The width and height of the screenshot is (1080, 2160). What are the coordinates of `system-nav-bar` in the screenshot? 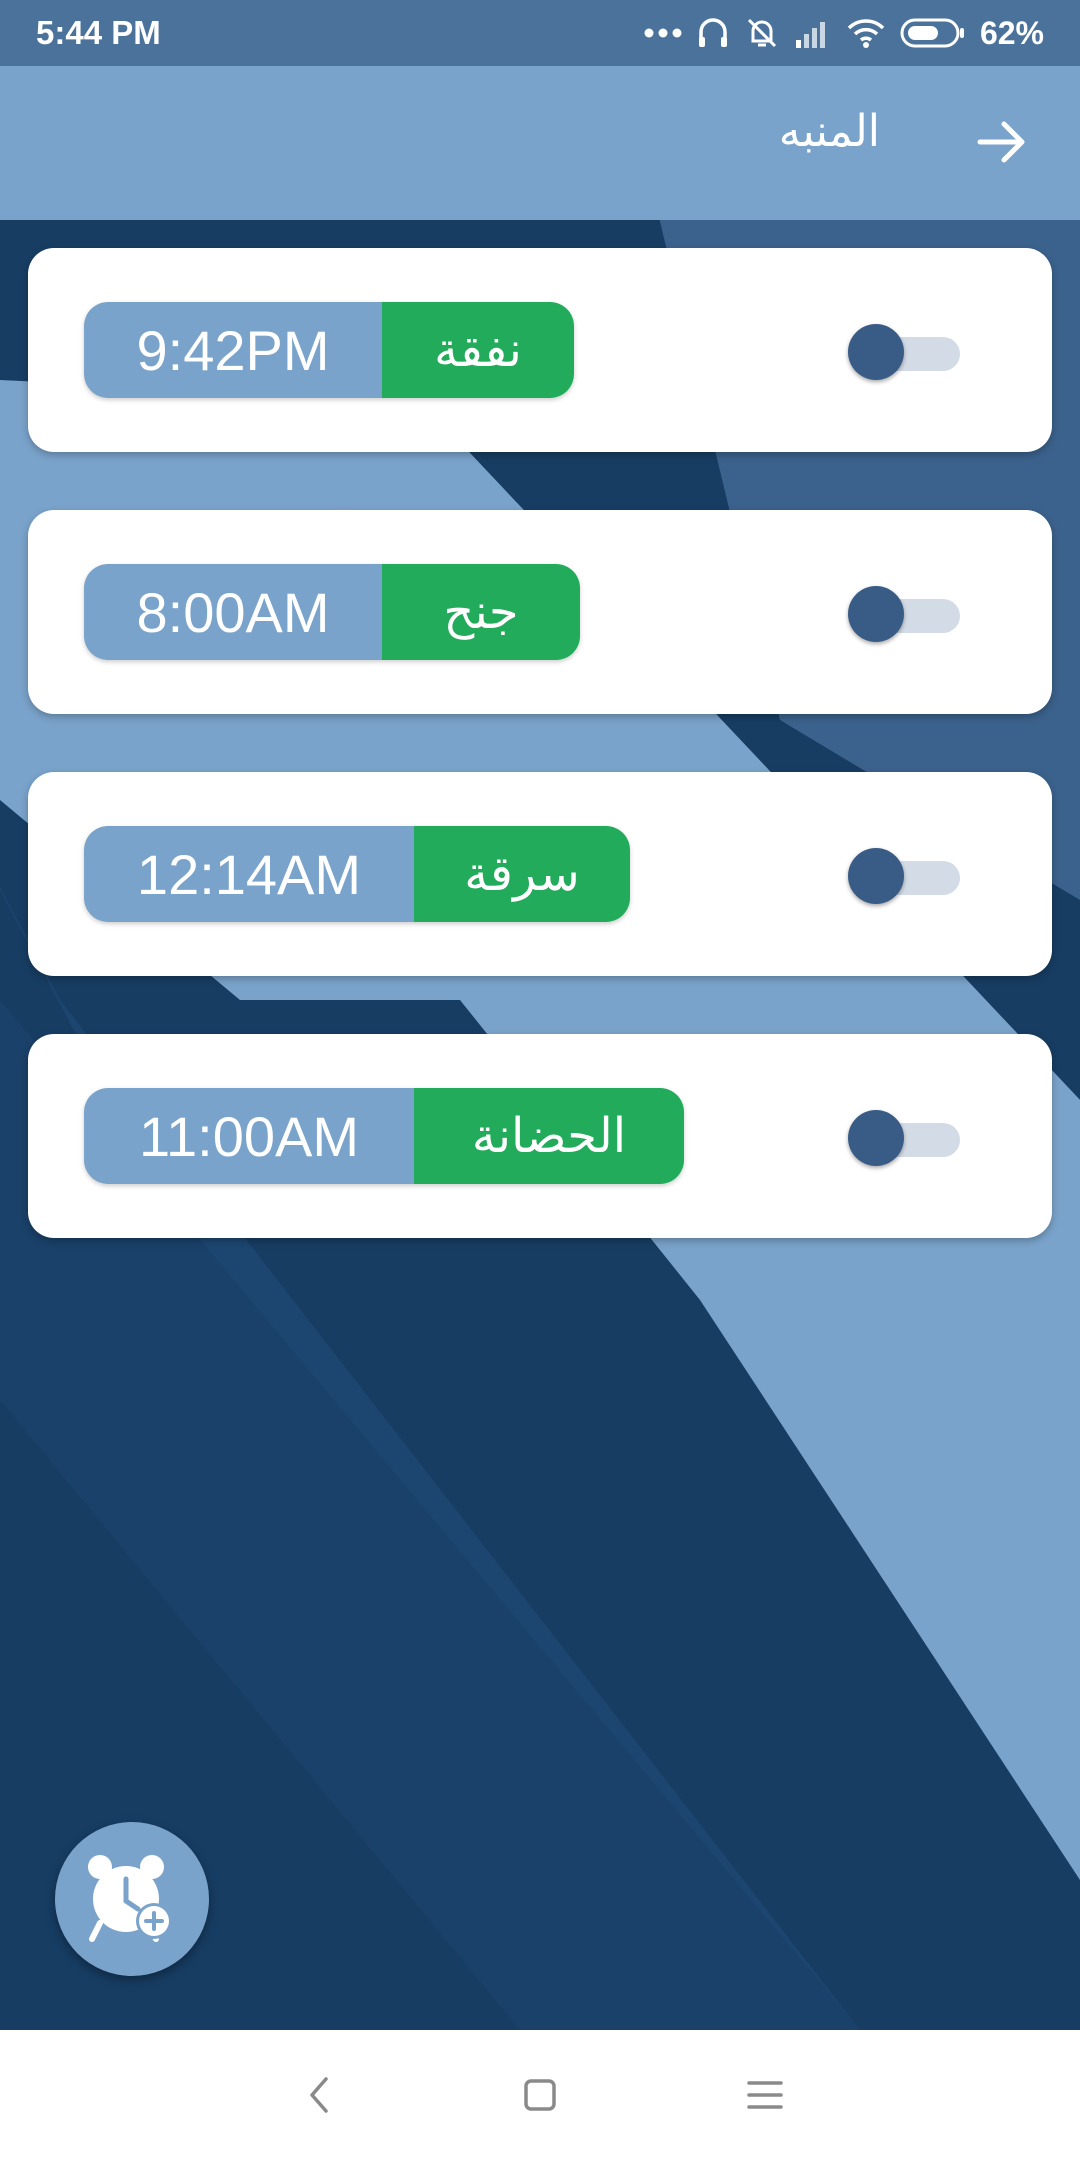 It's located at (540, 2095).